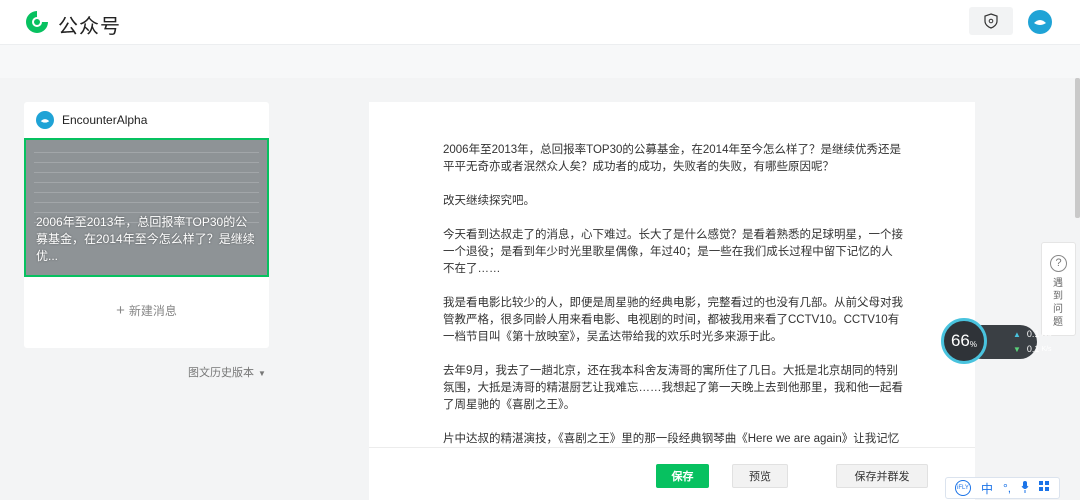  I want to click on account-row: EncounterAlpha, so click(91, 120).